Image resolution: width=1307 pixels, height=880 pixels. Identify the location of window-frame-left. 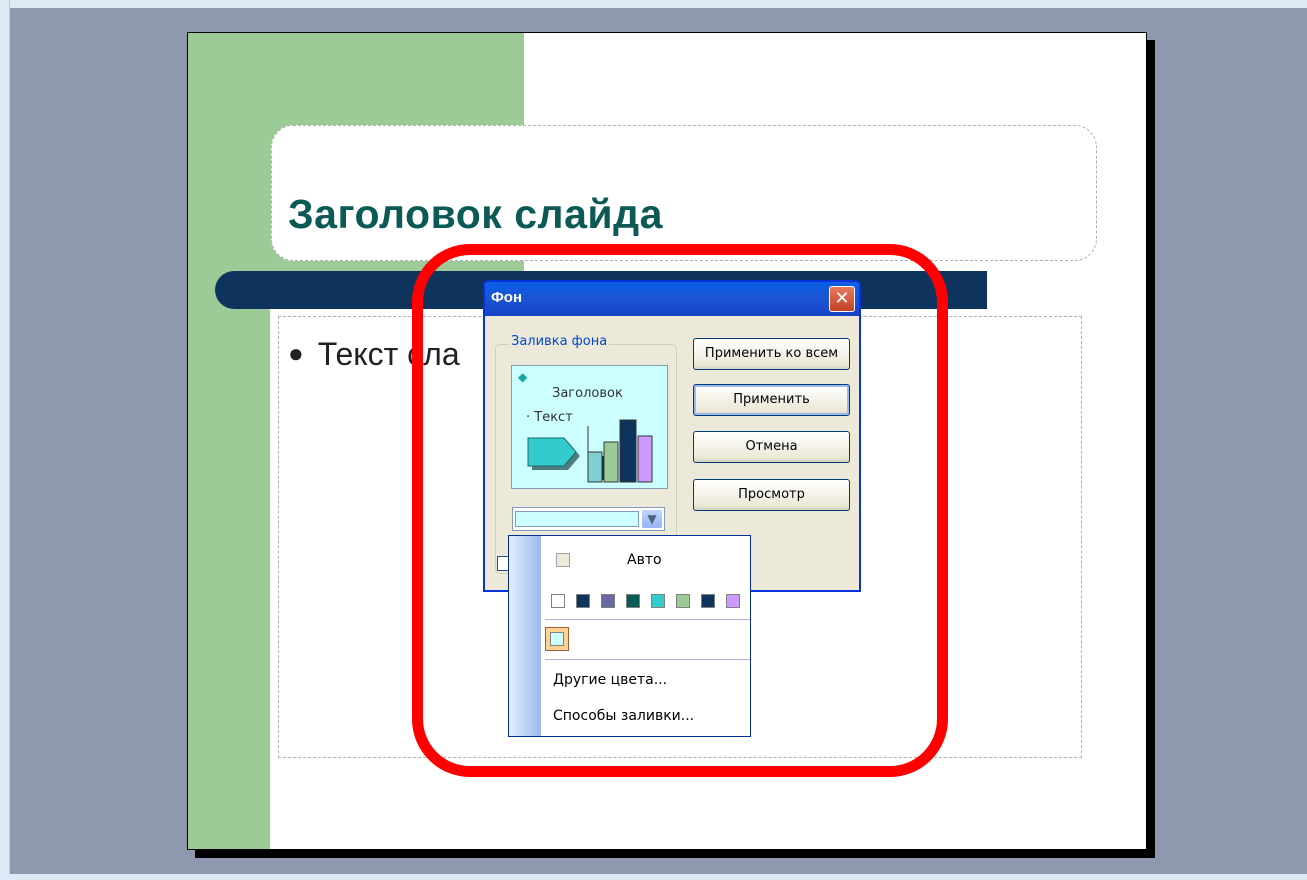
(5, 440).